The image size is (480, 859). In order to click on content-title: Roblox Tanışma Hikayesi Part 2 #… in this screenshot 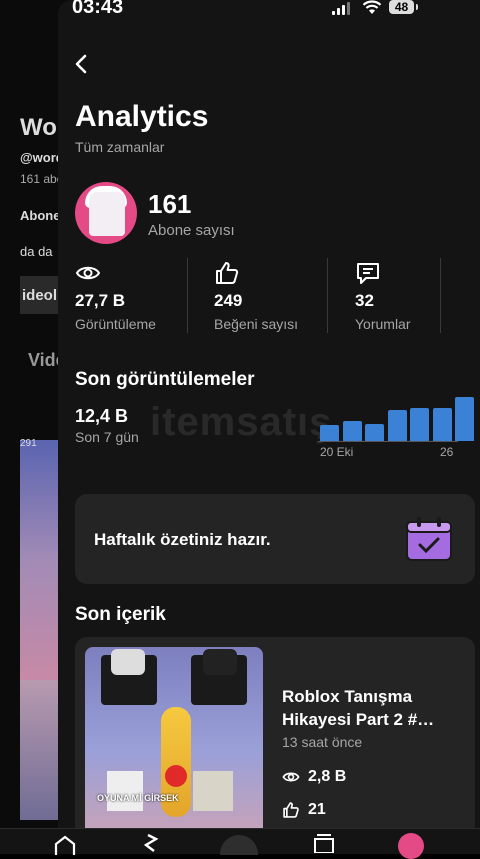, I will do `click(372, 708)`.